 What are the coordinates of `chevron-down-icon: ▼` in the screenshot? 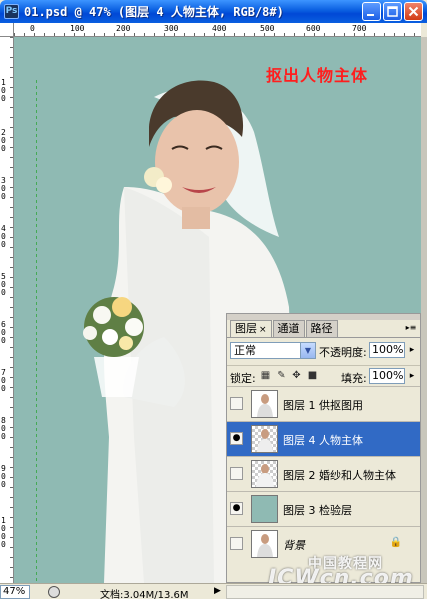 It's located at (307, 350).